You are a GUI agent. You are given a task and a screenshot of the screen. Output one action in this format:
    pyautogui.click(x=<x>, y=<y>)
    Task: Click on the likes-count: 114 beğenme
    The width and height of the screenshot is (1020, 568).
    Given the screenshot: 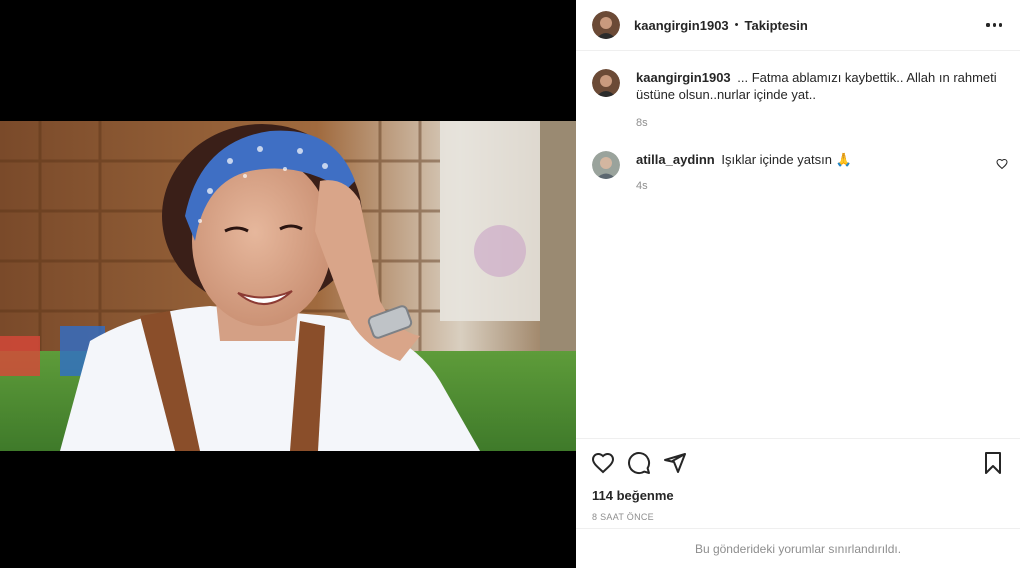 What is the action you would take?
    pyautogui.click(x=633, y=495)
    